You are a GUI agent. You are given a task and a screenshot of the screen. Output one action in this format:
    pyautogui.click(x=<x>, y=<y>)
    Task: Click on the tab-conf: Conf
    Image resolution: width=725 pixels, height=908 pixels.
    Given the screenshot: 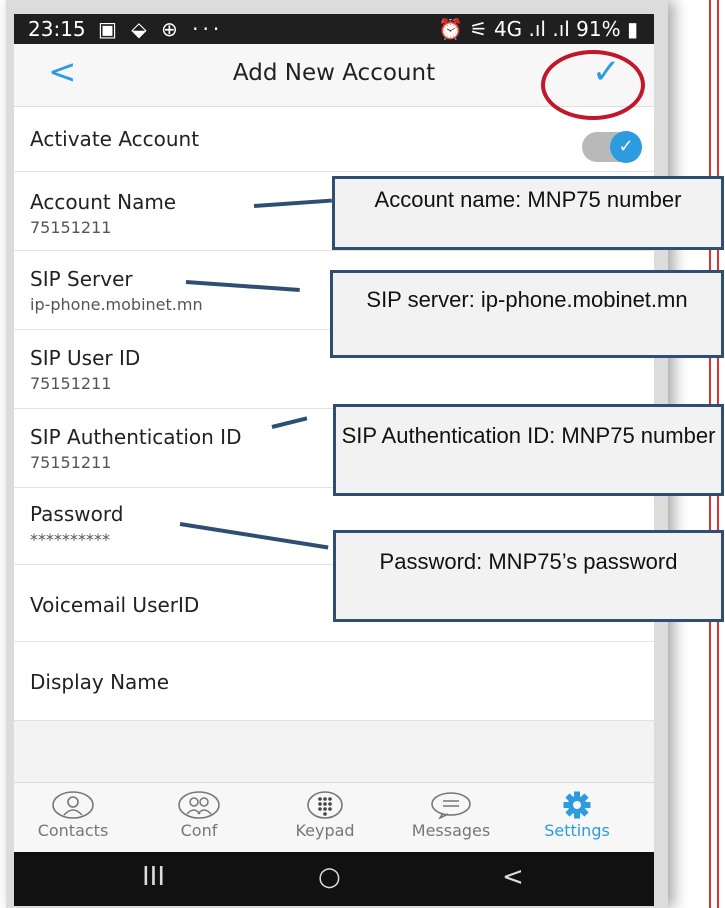 What is the action you would take?
    pyautogui.click(x=199, y=815)
    